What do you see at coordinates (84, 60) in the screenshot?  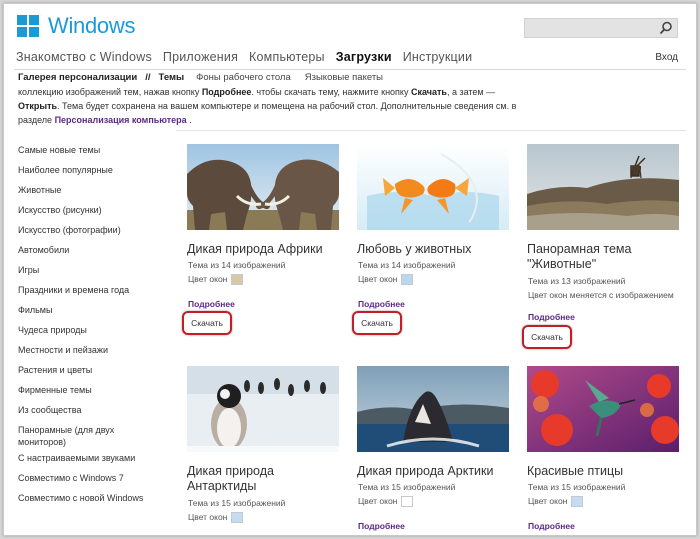 I see `nav-item-intro: Знакомство с Windows` at bounding box center [84, 60].